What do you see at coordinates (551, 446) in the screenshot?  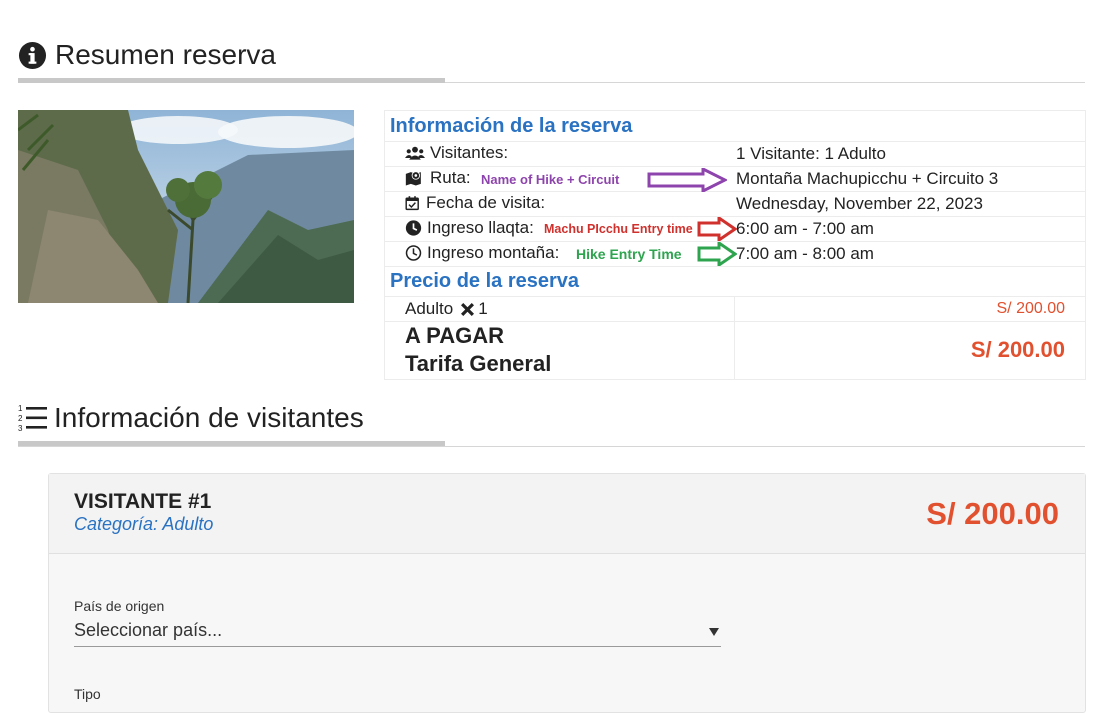 I see `visitors-divider` at bounding box center [551, 446].